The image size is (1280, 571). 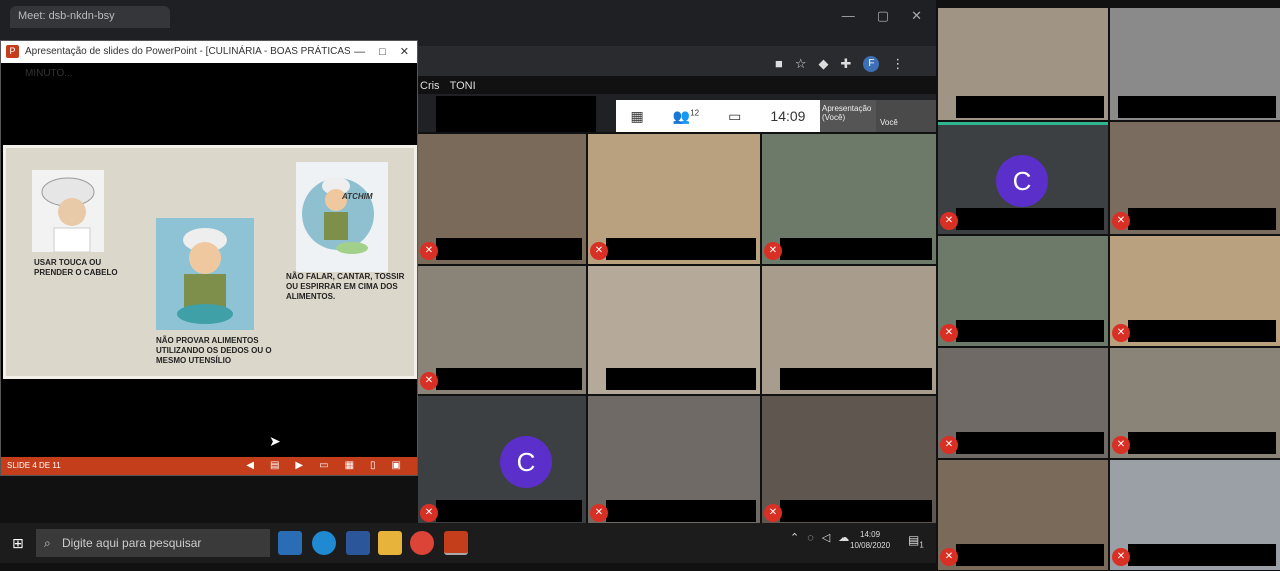 What do you see at coordinates (250, 466) in the screenshot?
I see `previous-slide-icon: ◀` at bounding box center [250, 466].